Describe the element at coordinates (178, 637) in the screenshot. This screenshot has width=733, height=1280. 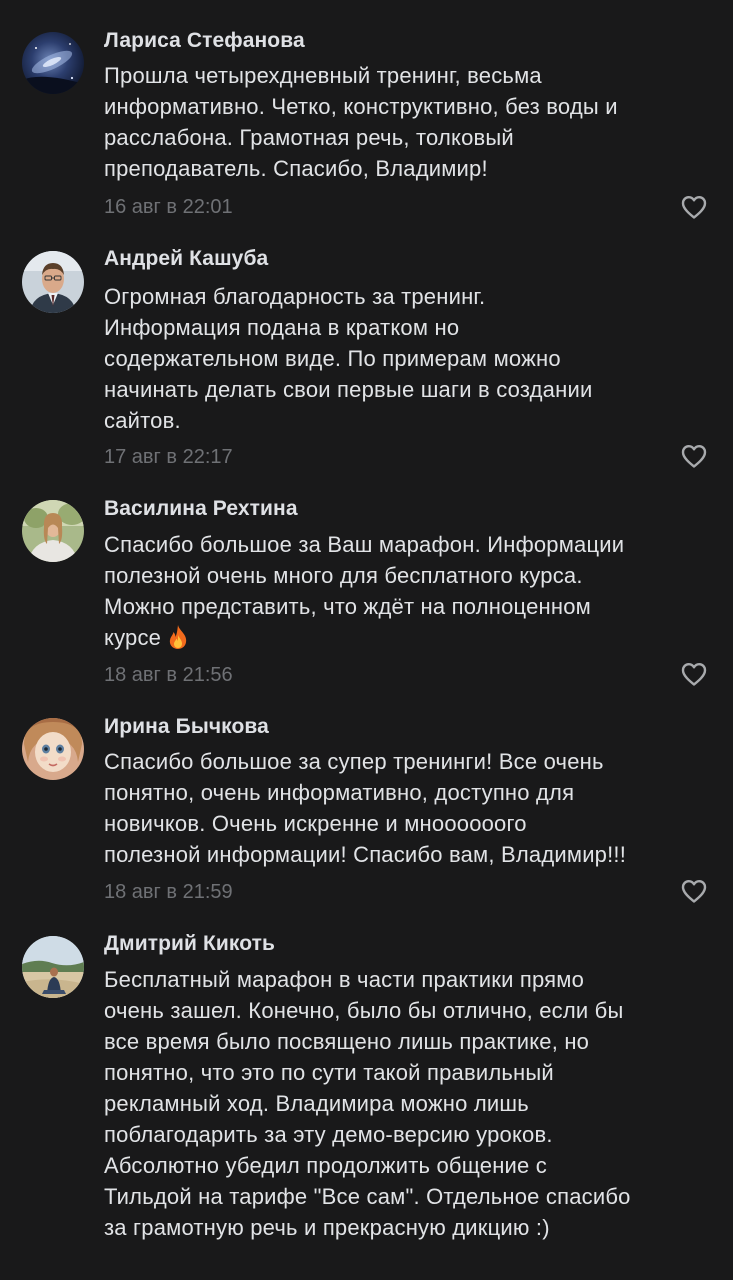
I see `fire-icon` at that location.